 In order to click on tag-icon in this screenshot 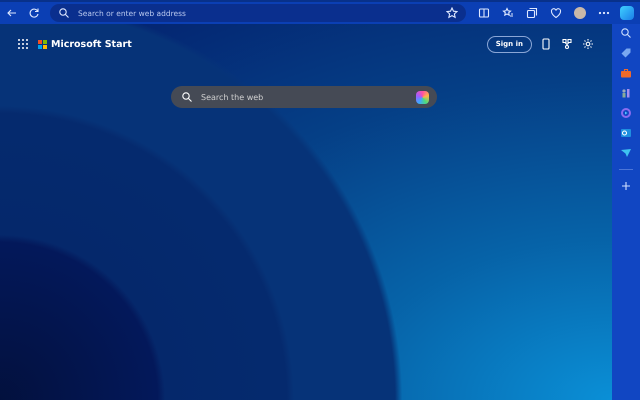, I will do `click(626, 53)`.